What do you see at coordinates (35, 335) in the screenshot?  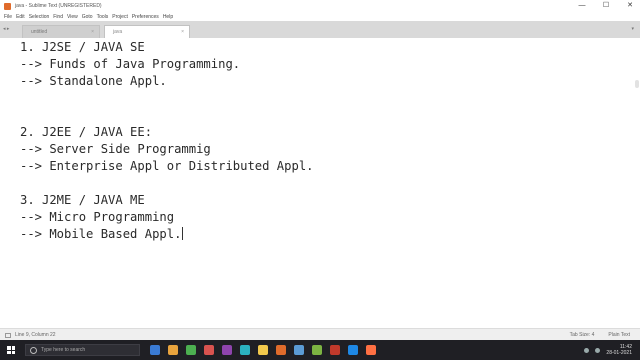 I see `cursor-position: Line 9, Column 22` at bounding box center [35, 335].